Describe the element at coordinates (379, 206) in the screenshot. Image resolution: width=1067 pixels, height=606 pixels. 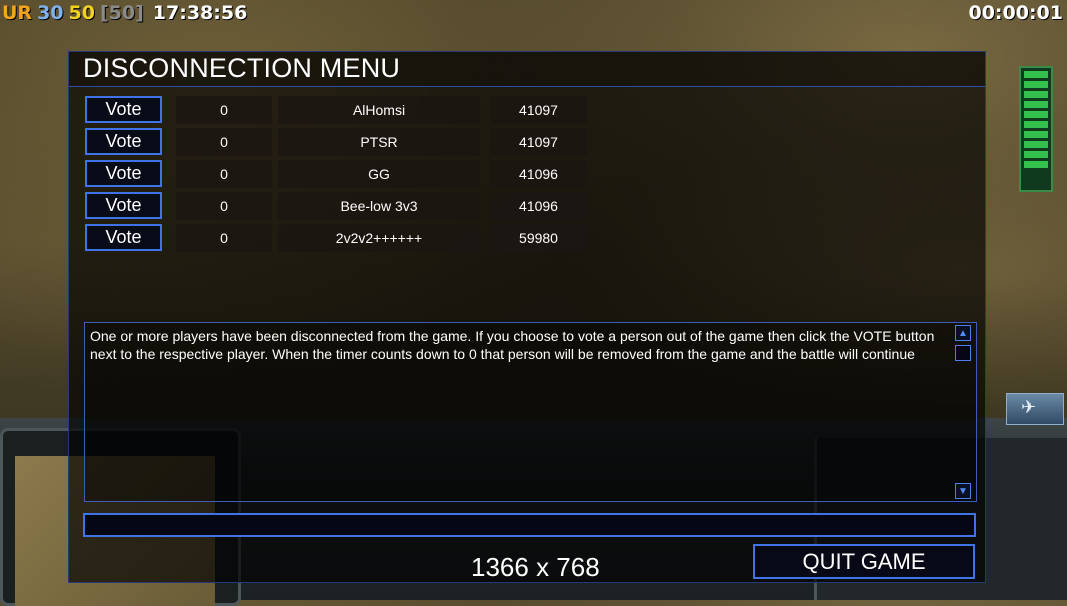
I see `player-name: Bee-low 3v3` at that location.